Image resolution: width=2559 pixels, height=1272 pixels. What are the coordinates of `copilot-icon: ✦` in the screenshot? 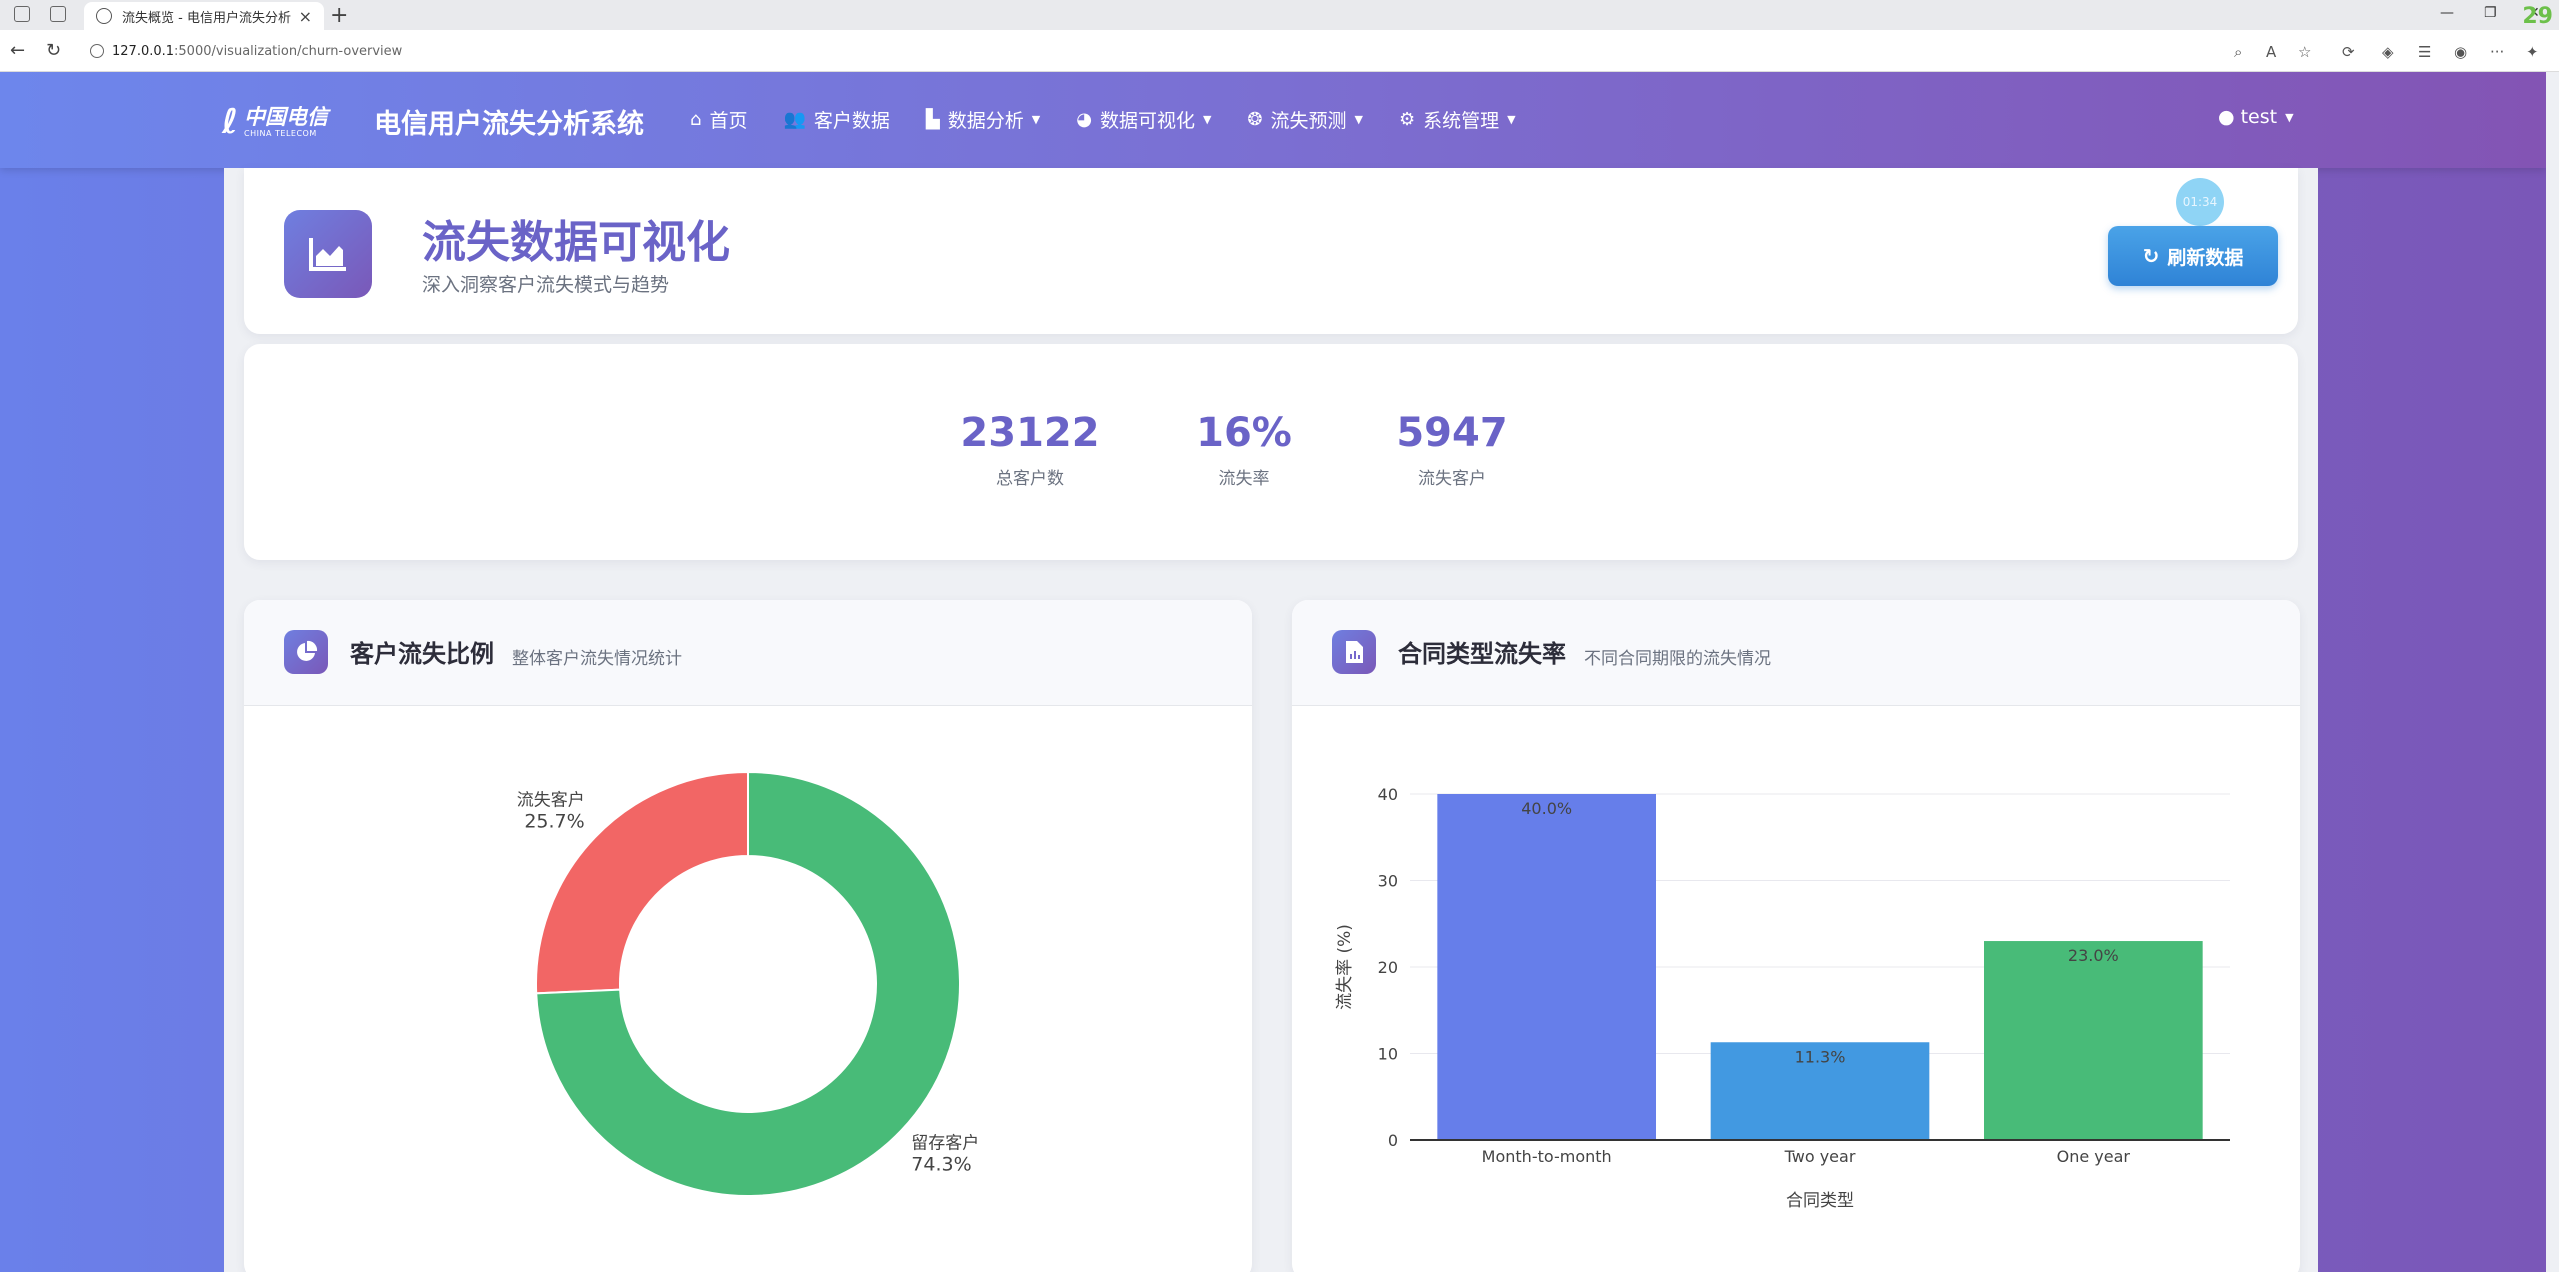 It's located at (2532, 52).